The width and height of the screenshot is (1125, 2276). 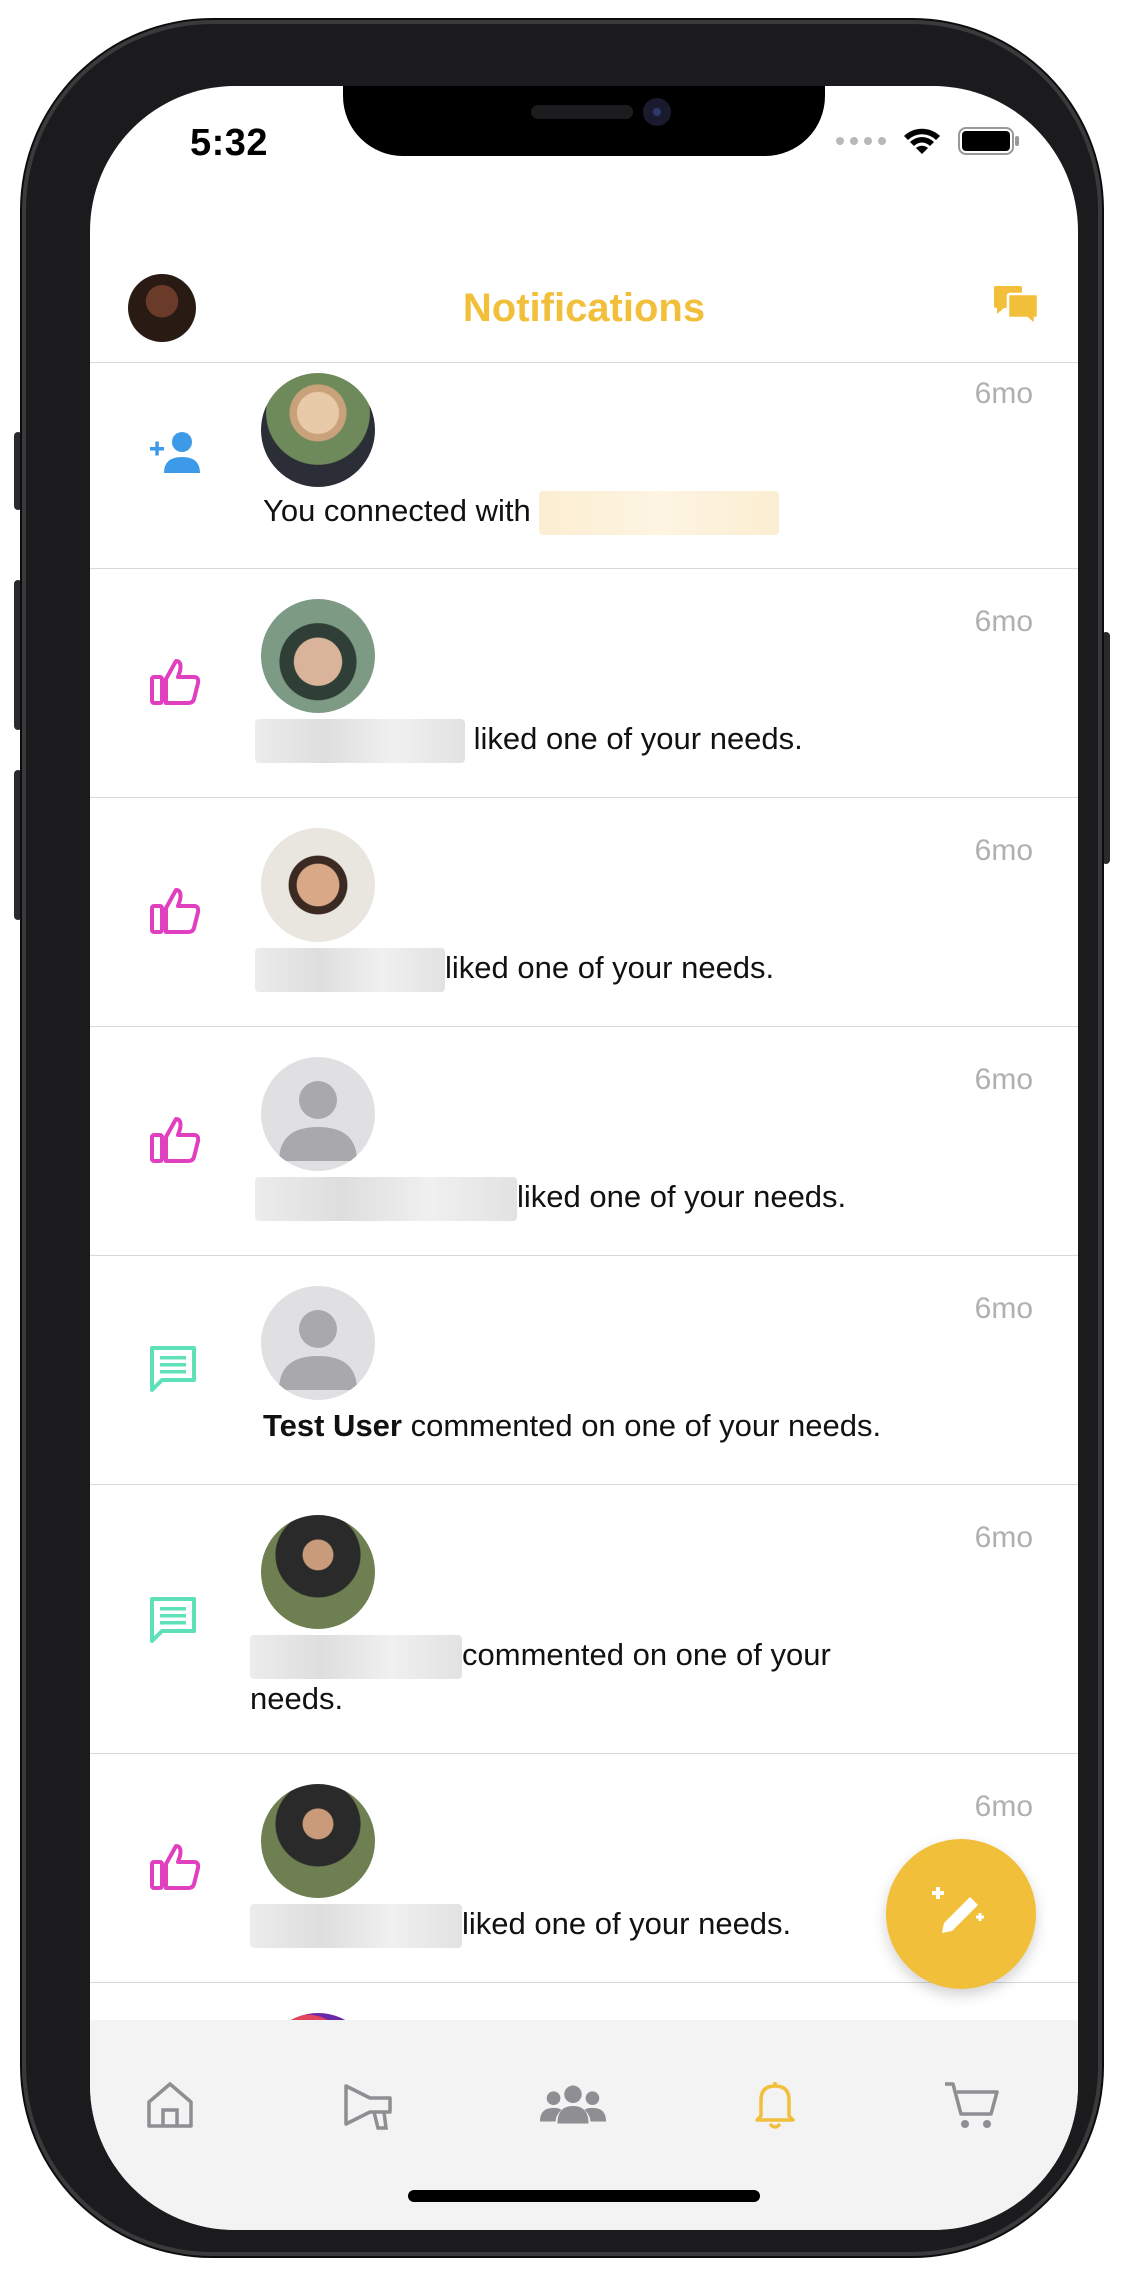 I want to click on home-icon, so click(x=170, y=2105).